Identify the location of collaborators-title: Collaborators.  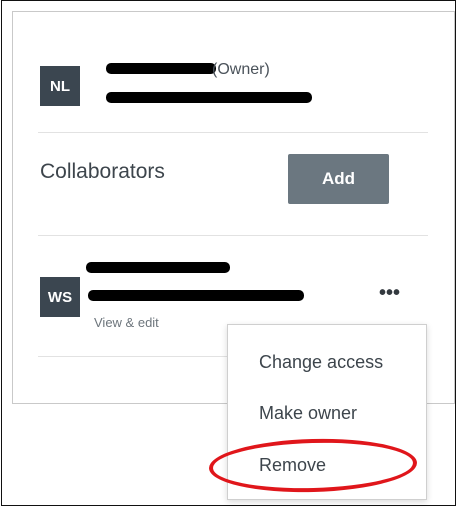
(102, 171).